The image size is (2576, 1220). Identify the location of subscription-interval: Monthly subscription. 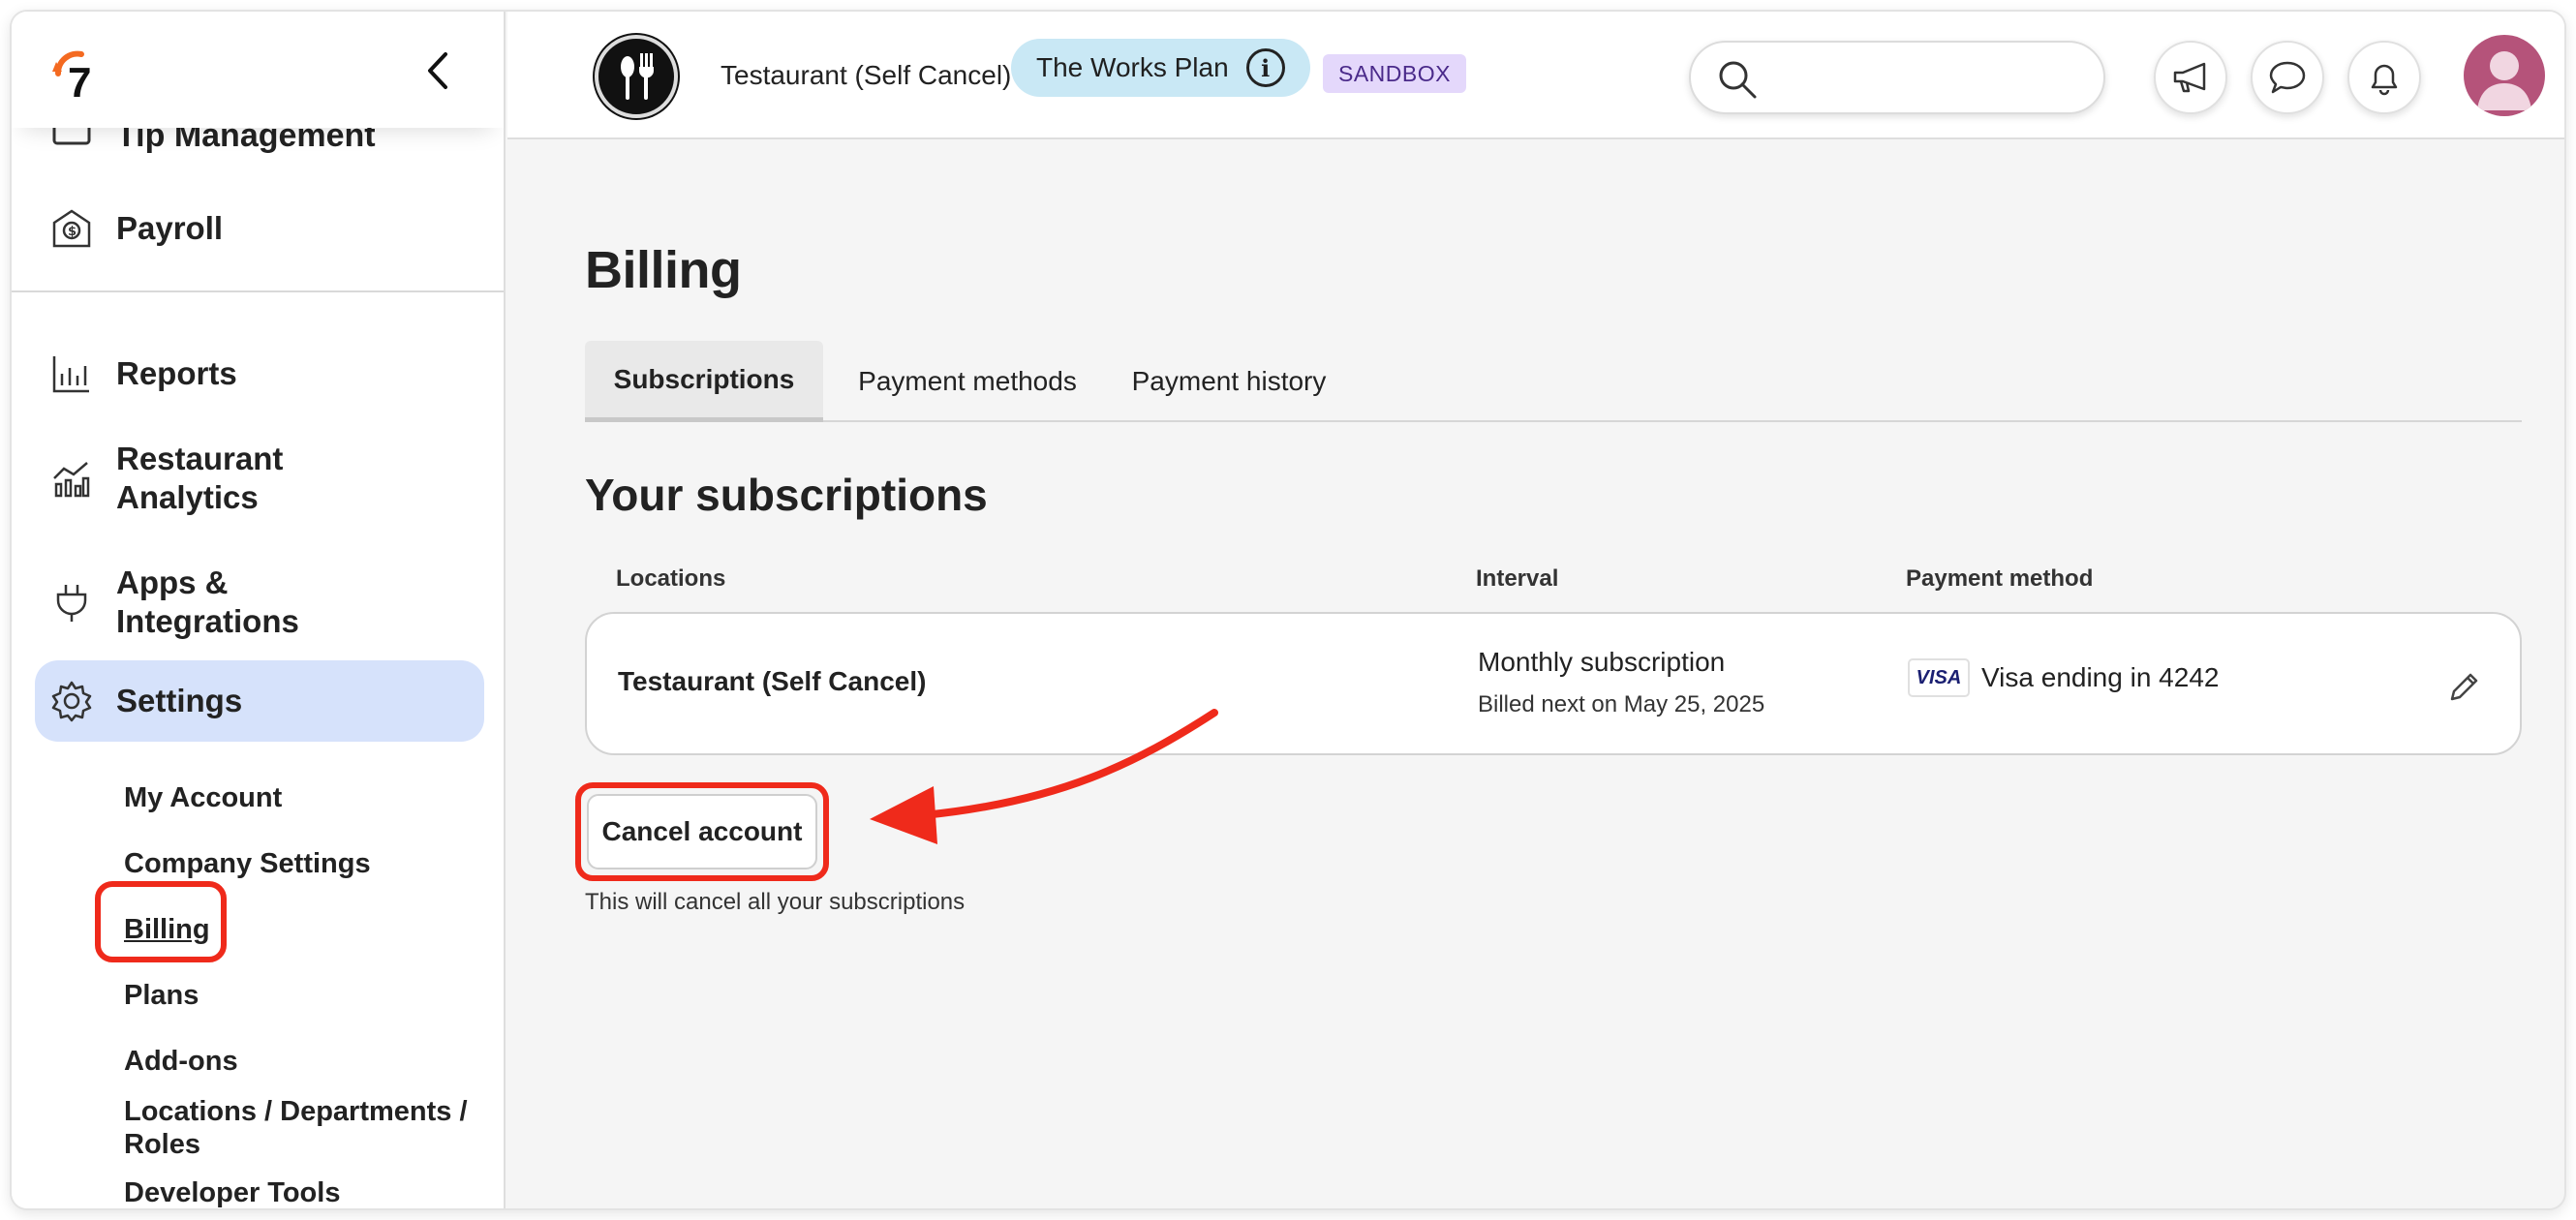
(1602, 662).